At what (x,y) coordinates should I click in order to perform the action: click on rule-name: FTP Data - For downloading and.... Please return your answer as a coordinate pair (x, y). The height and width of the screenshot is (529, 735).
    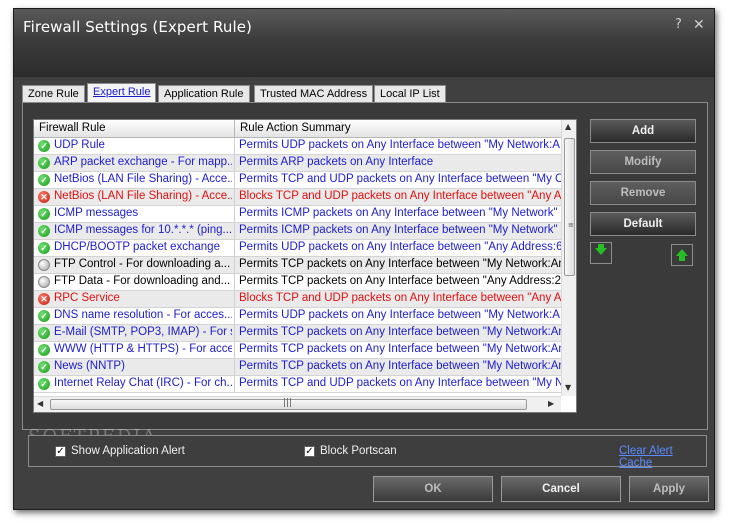
    Looking at the image, I should click on (142, 281).